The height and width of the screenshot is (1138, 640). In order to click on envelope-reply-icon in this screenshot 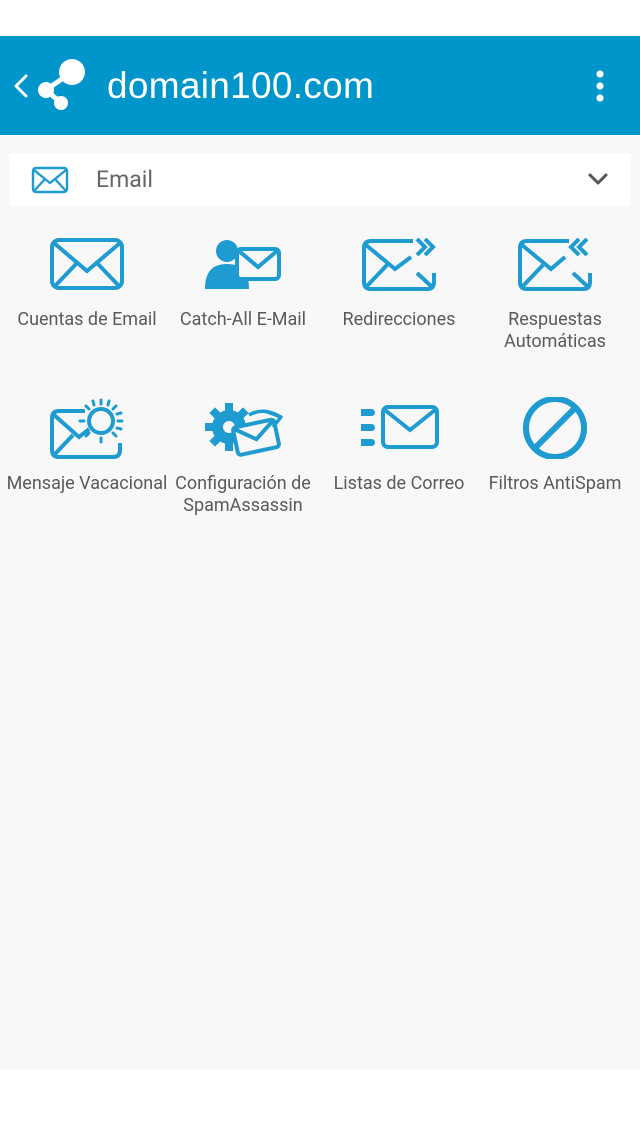, I will do `click(555, 268)`.